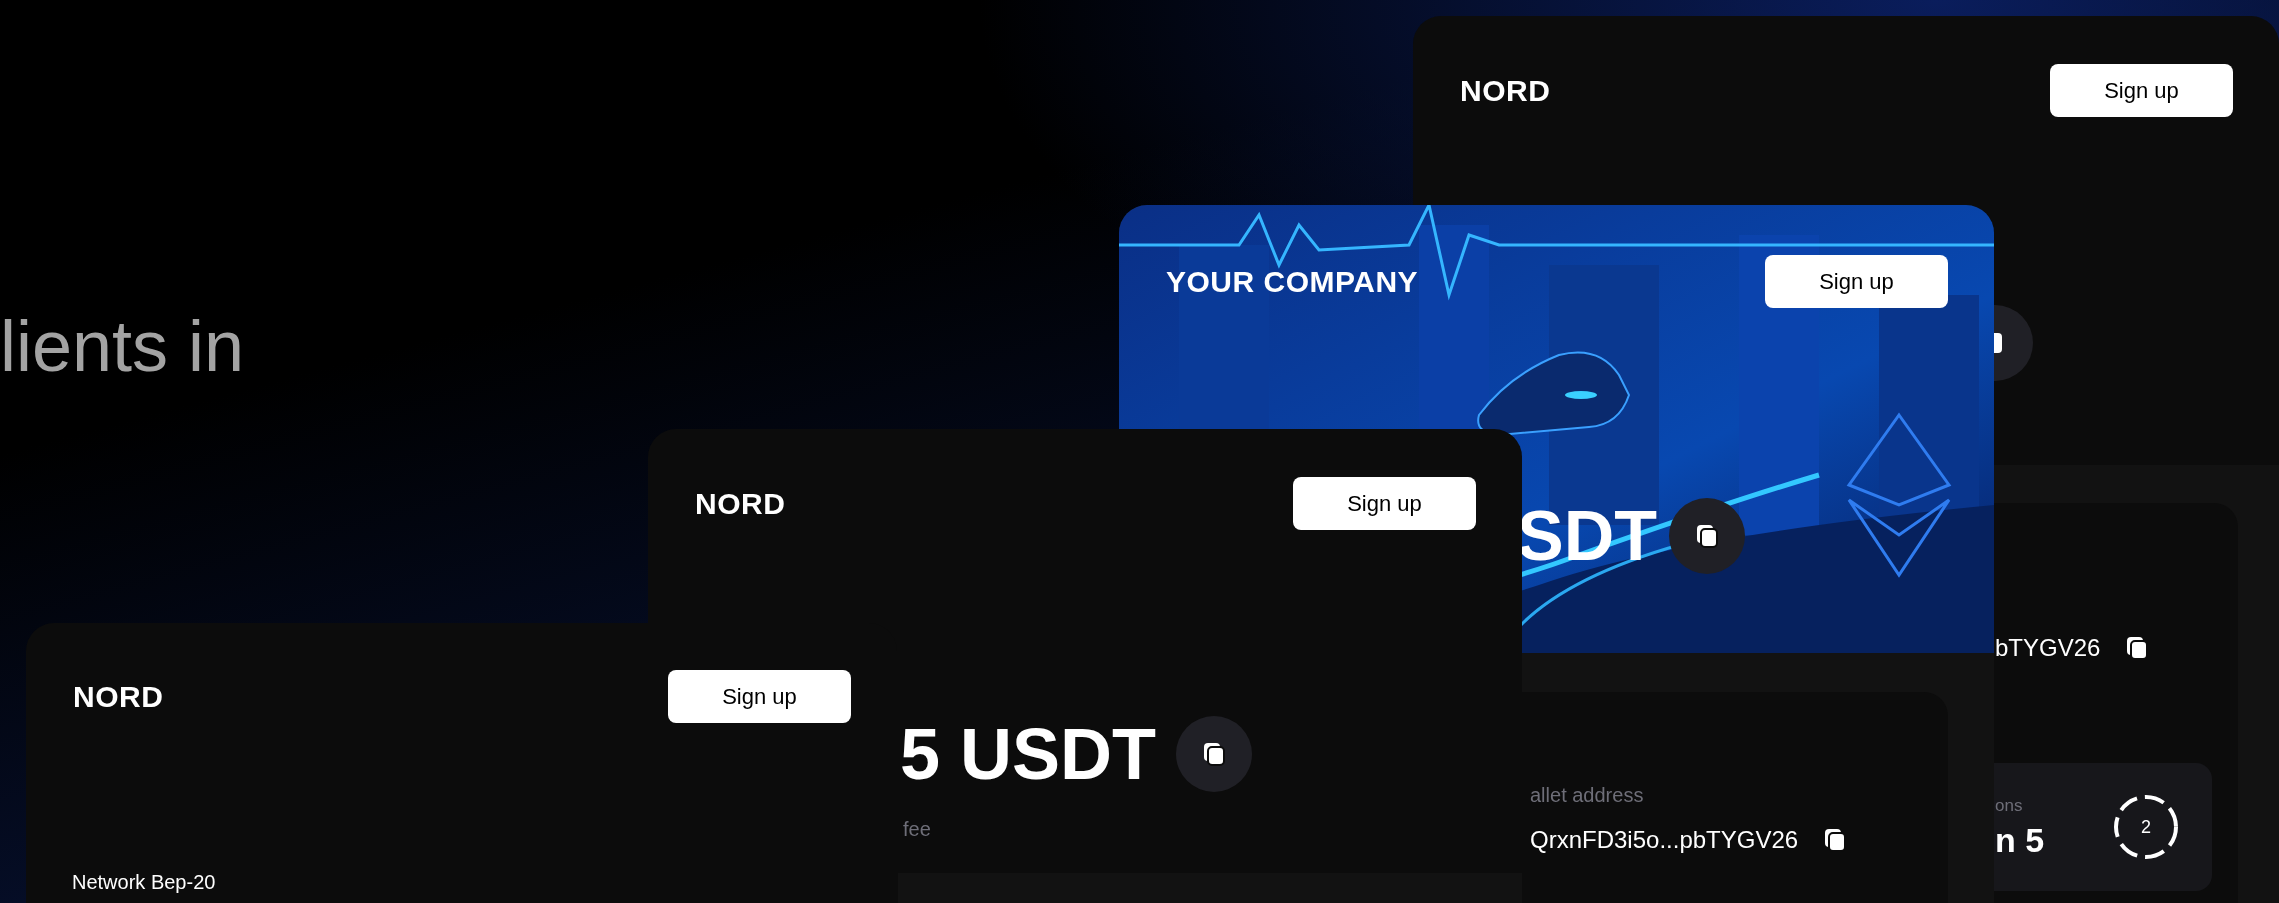 This screenshot has width=2279, height=903. What do you see at coordinates (2020, 840) in the screenshot?
I see `confirmations-value: n 5` at bounding box center [2020, 840].